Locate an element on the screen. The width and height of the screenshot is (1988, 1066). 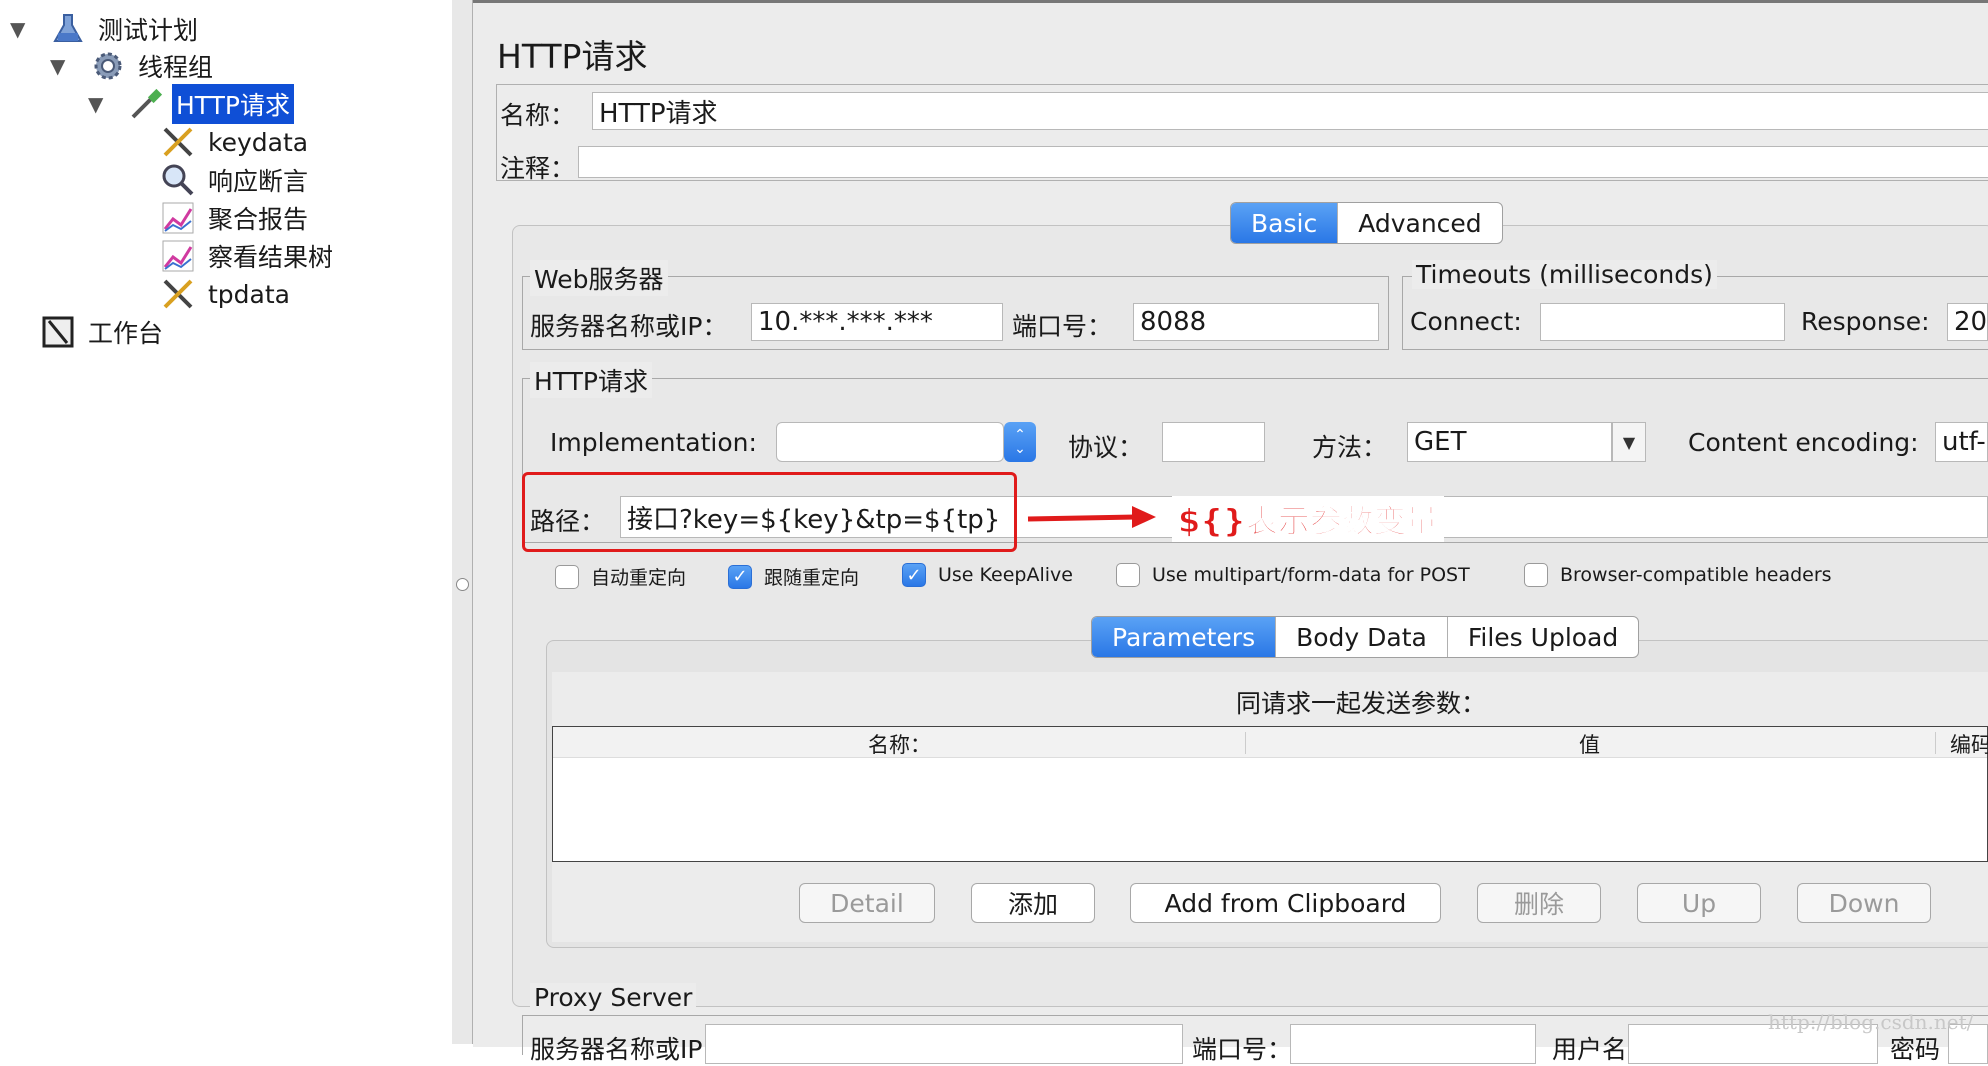
checkbox-multipart: Use multipart/form-data for POST is located at coordinates (1293, 575).